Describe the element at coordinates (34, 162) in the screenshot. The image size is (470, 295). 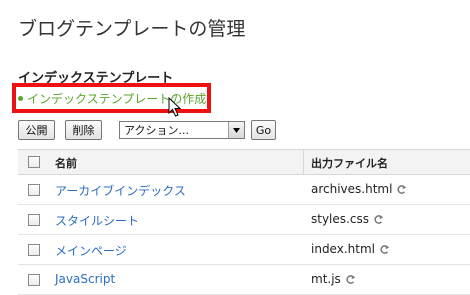
I see `select-all-checkbox` at that location.